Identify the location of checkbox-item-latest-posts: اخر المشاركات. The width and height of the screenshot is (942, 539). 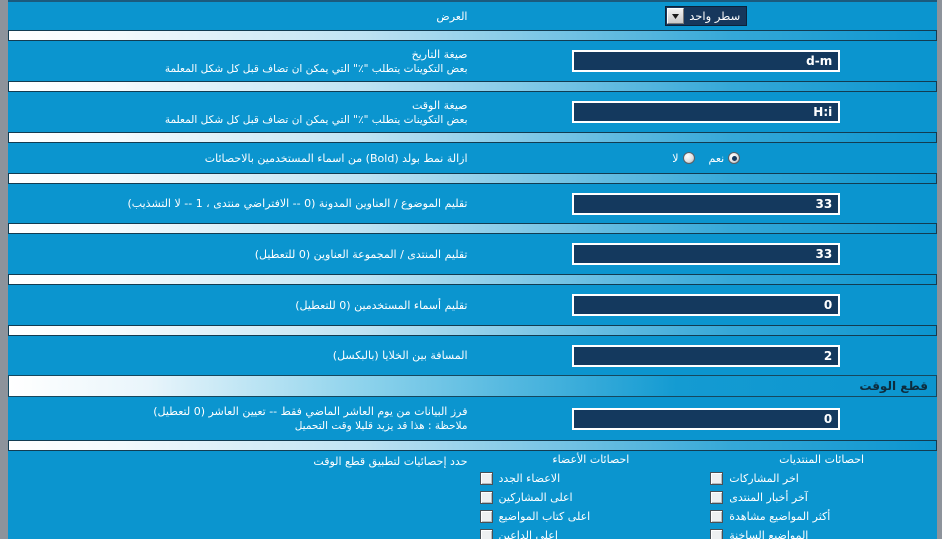
(821, 478).